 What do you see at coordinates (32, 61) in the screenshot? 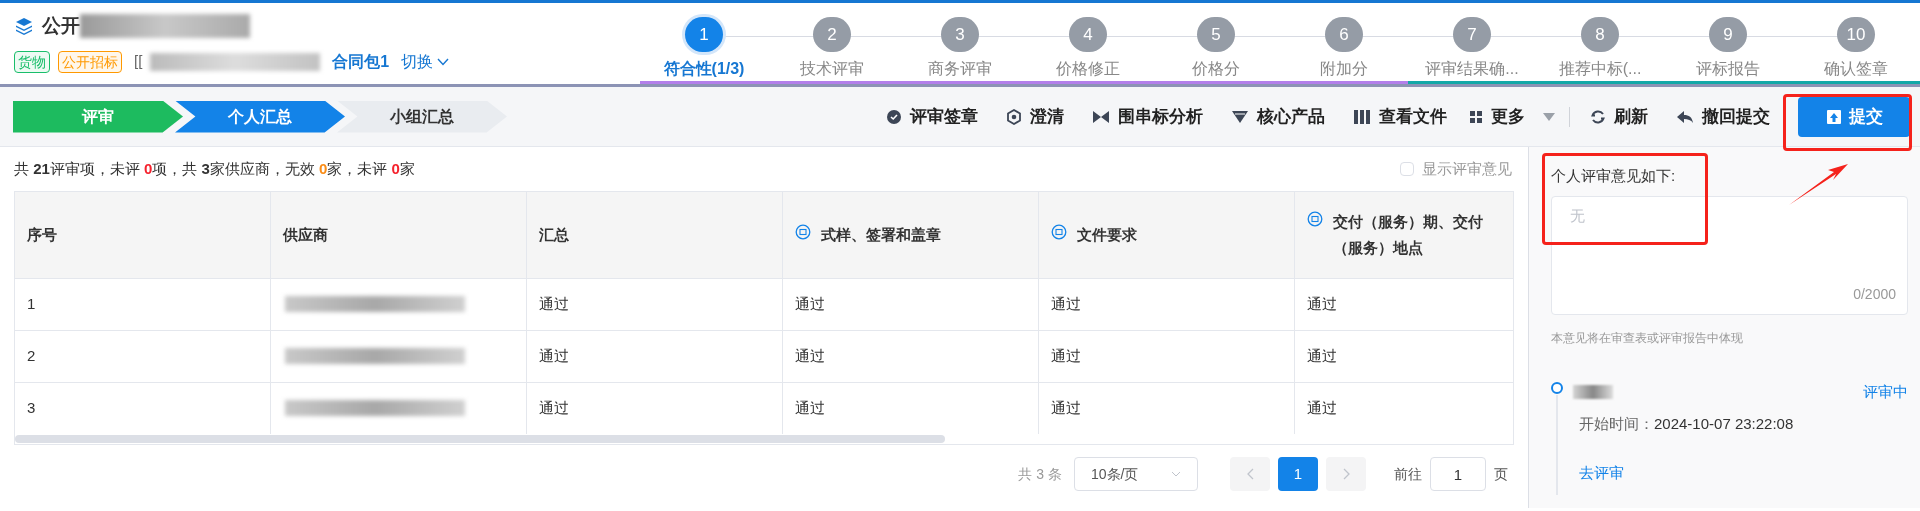
I see `category-tag: 货物` at bounding box center [32, 61].